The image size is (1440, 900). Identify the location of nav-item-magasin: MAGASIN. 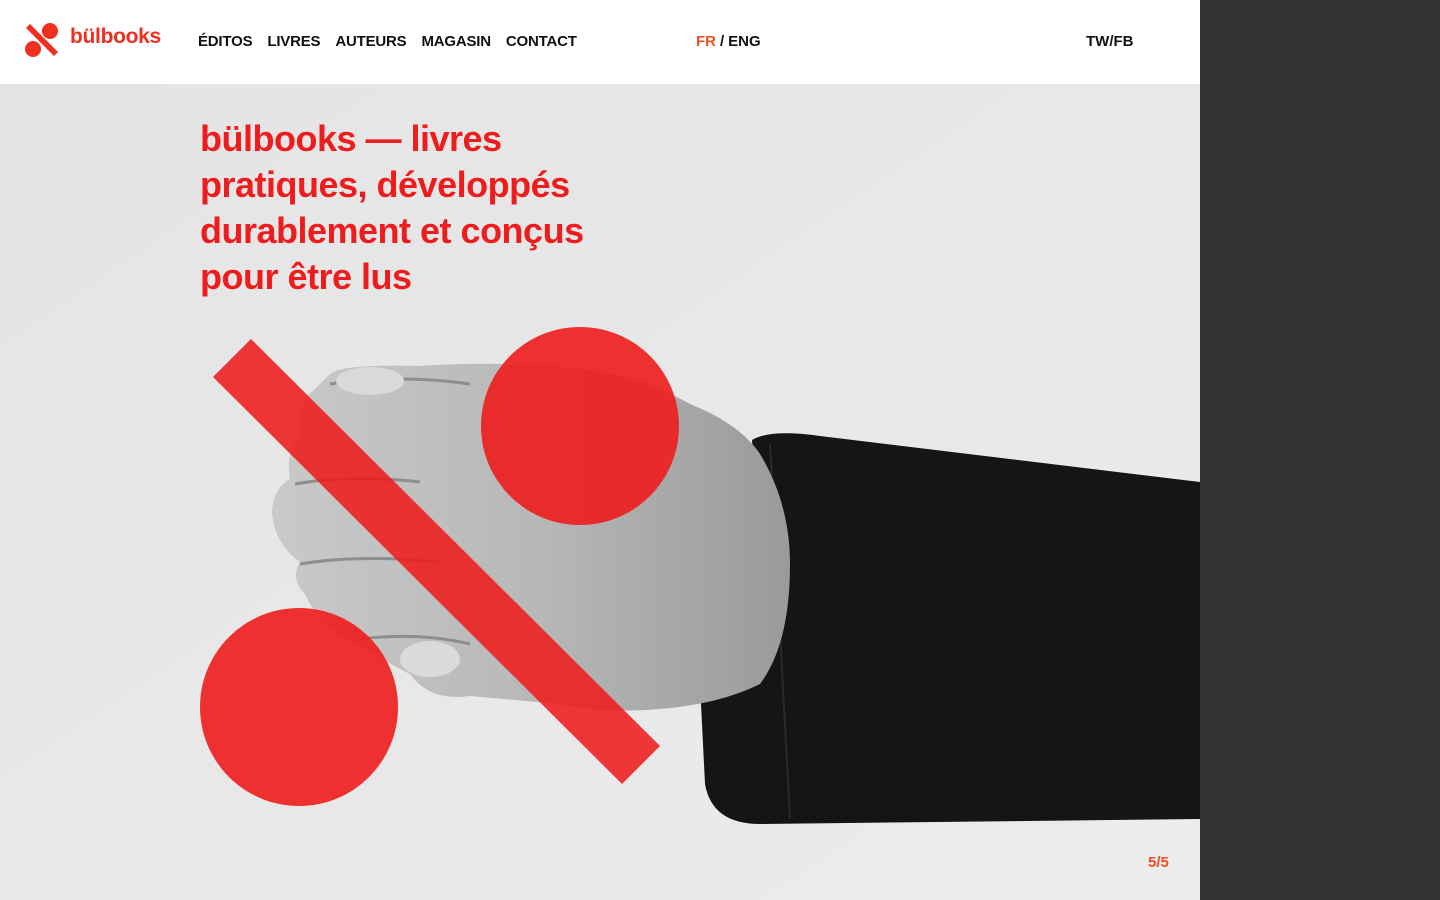
(456, 41).